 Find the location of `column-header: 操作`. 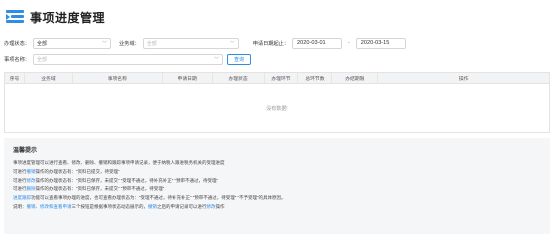

column-header: 操作 is located at coordinates (463, 79).